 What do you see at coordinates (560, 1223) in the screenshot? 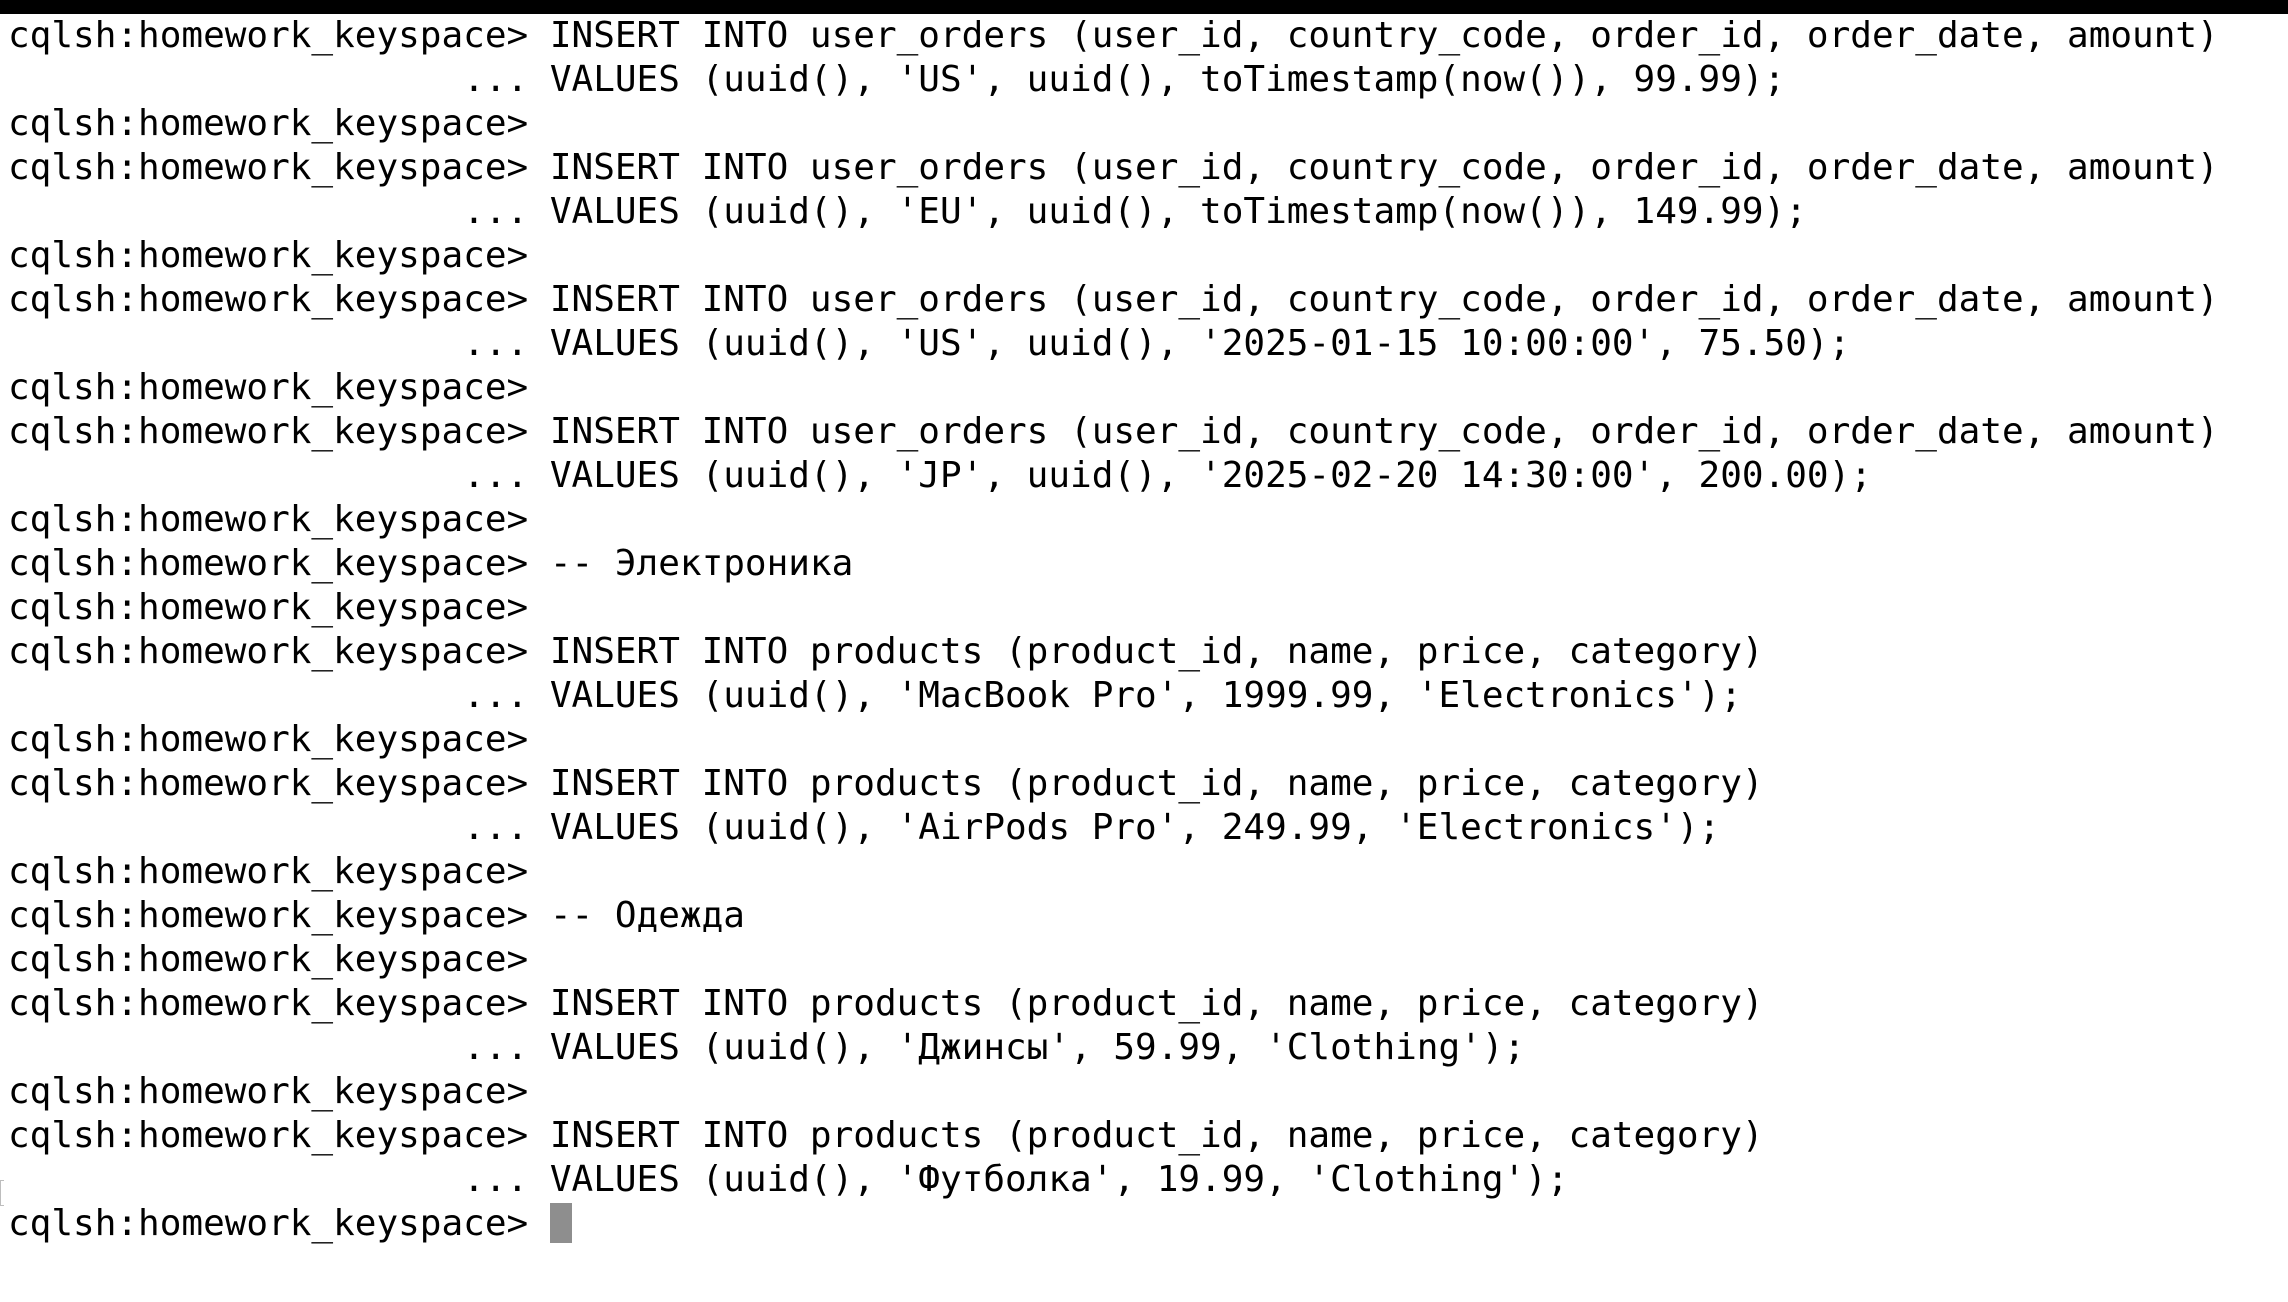
I see `text-cursor` at bounding box center [560, 1223].